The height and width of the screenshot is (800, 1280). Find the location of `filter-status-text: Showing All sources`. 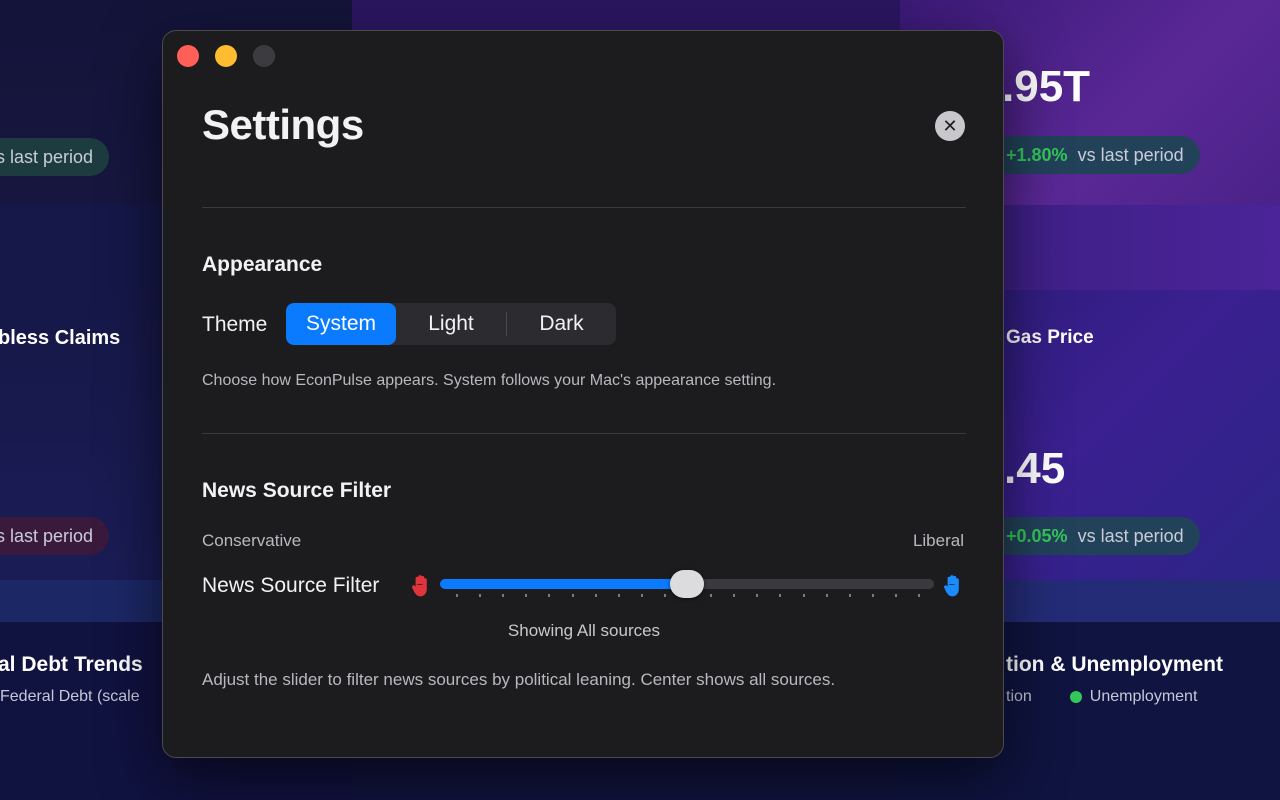

filter-status-text: Showing All sources is located at coordinates (584, 630).